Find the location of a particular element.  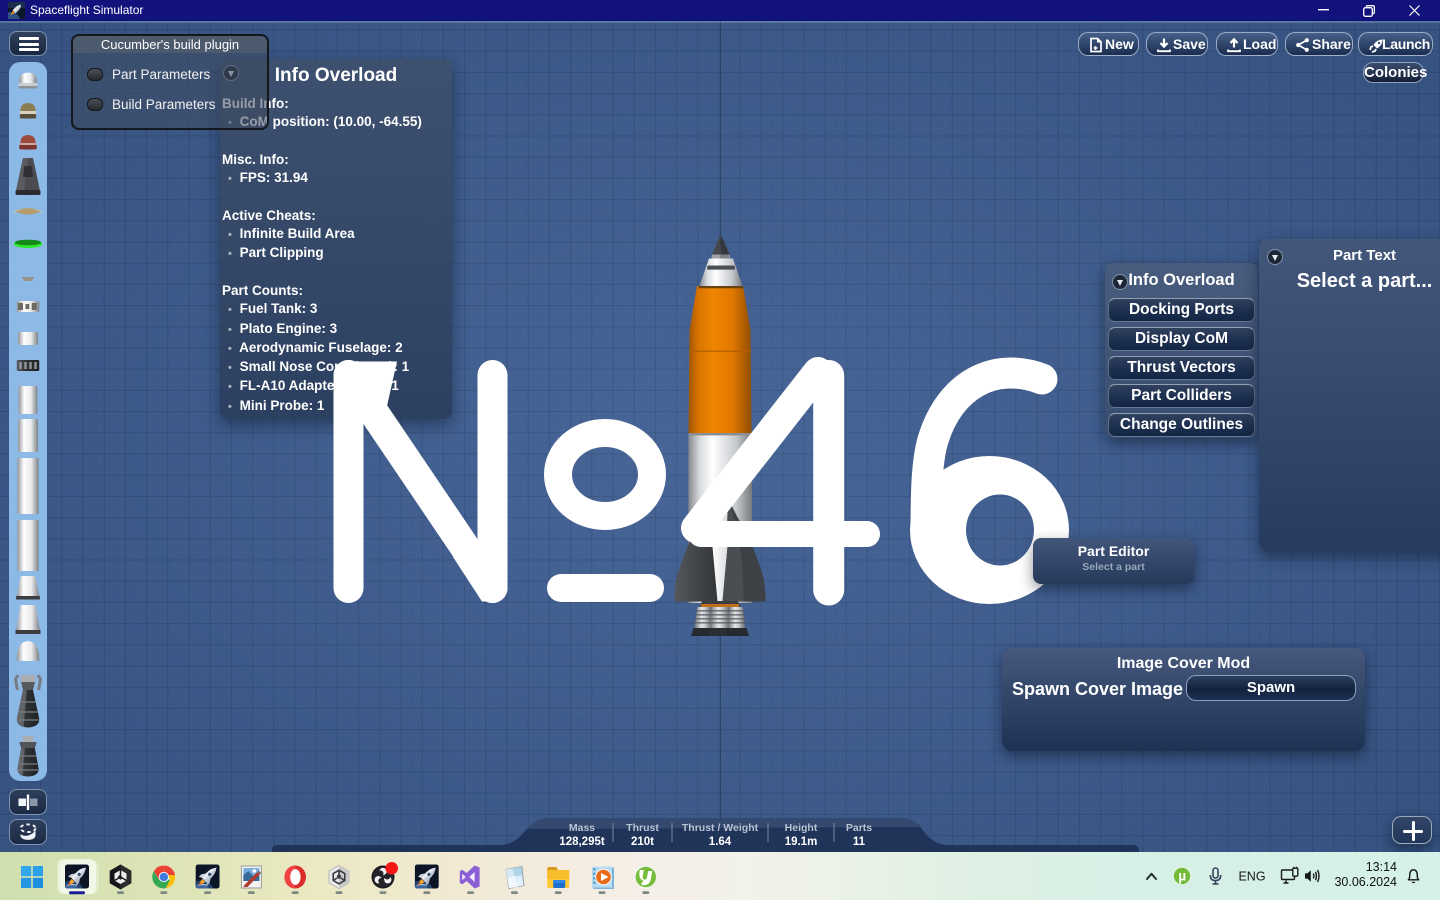

svg-text: 30.06.2024 is located at coordinates (1365, 882).